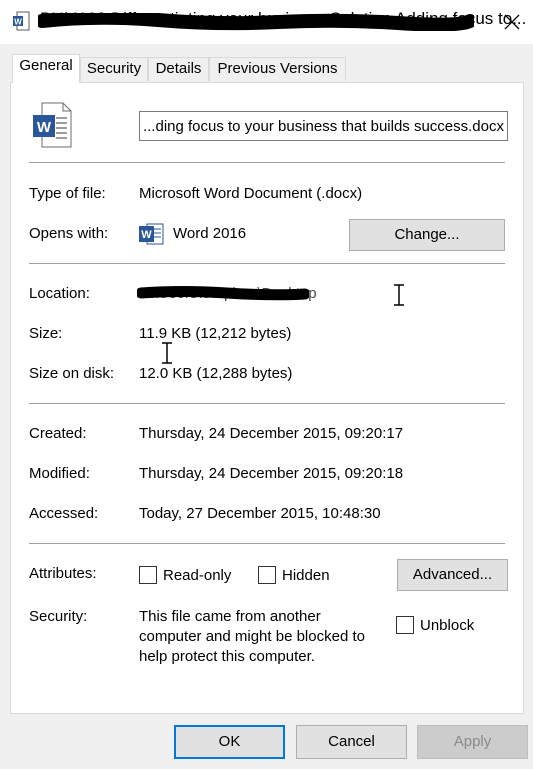  I want to click on created-label: Created:, so click(58, 433).